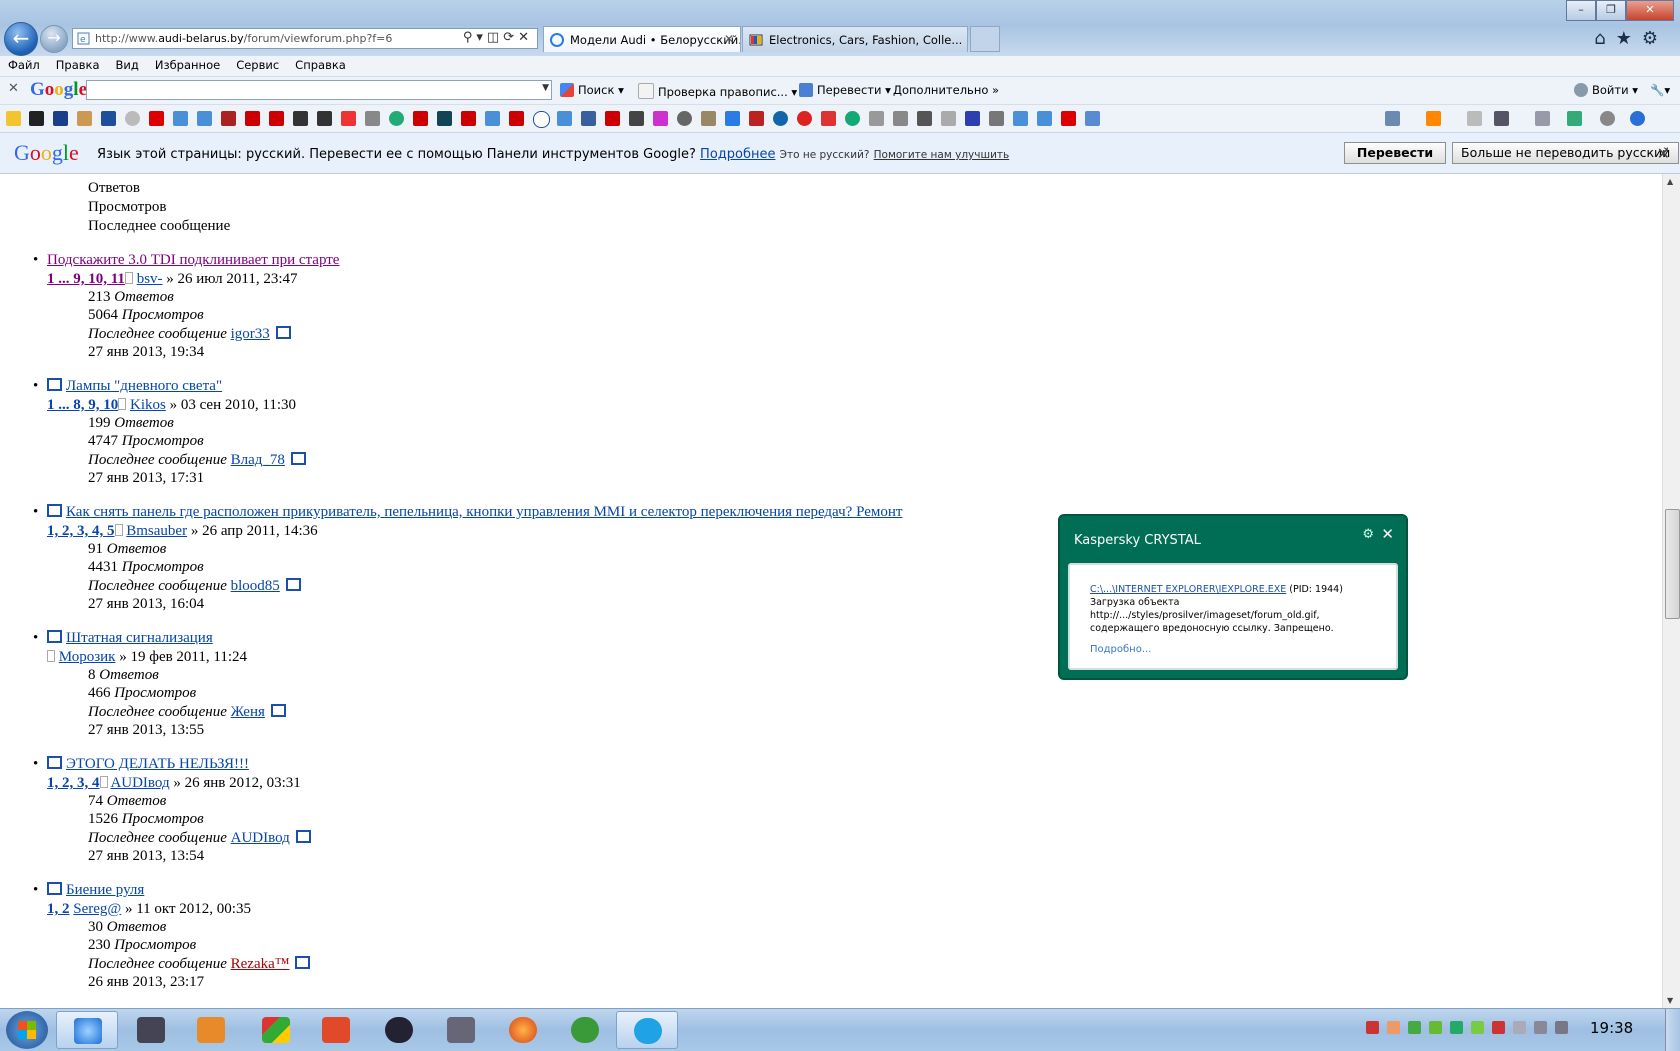  Describe the element at coordinates (250, 334) in the screenshot. I see `last-poster-link: igor33` at that location.